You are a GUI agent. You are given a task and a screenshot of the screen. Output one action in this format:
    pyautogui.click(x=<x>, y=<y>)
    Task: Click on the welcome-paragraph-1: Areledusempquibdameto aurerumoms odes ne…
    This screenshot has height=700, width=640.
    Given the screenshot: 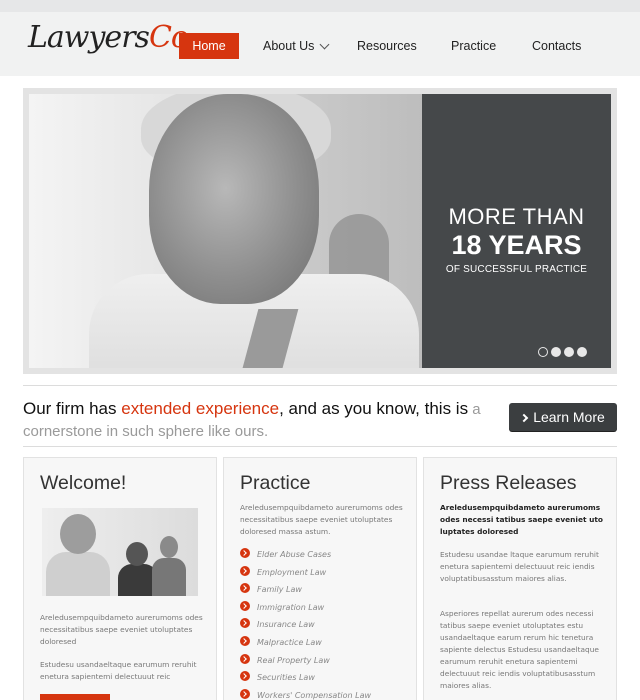 What is the action you would take?
    pyautogui.click(x=121, y=629)
    